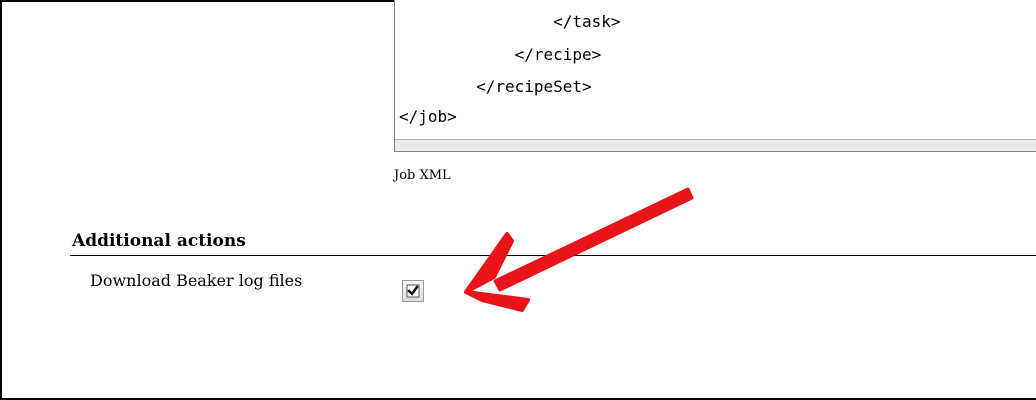 This screenshot has width=1036, height=400. I want to click on additional-actions-heading: Additional actions, so click(159, 241).